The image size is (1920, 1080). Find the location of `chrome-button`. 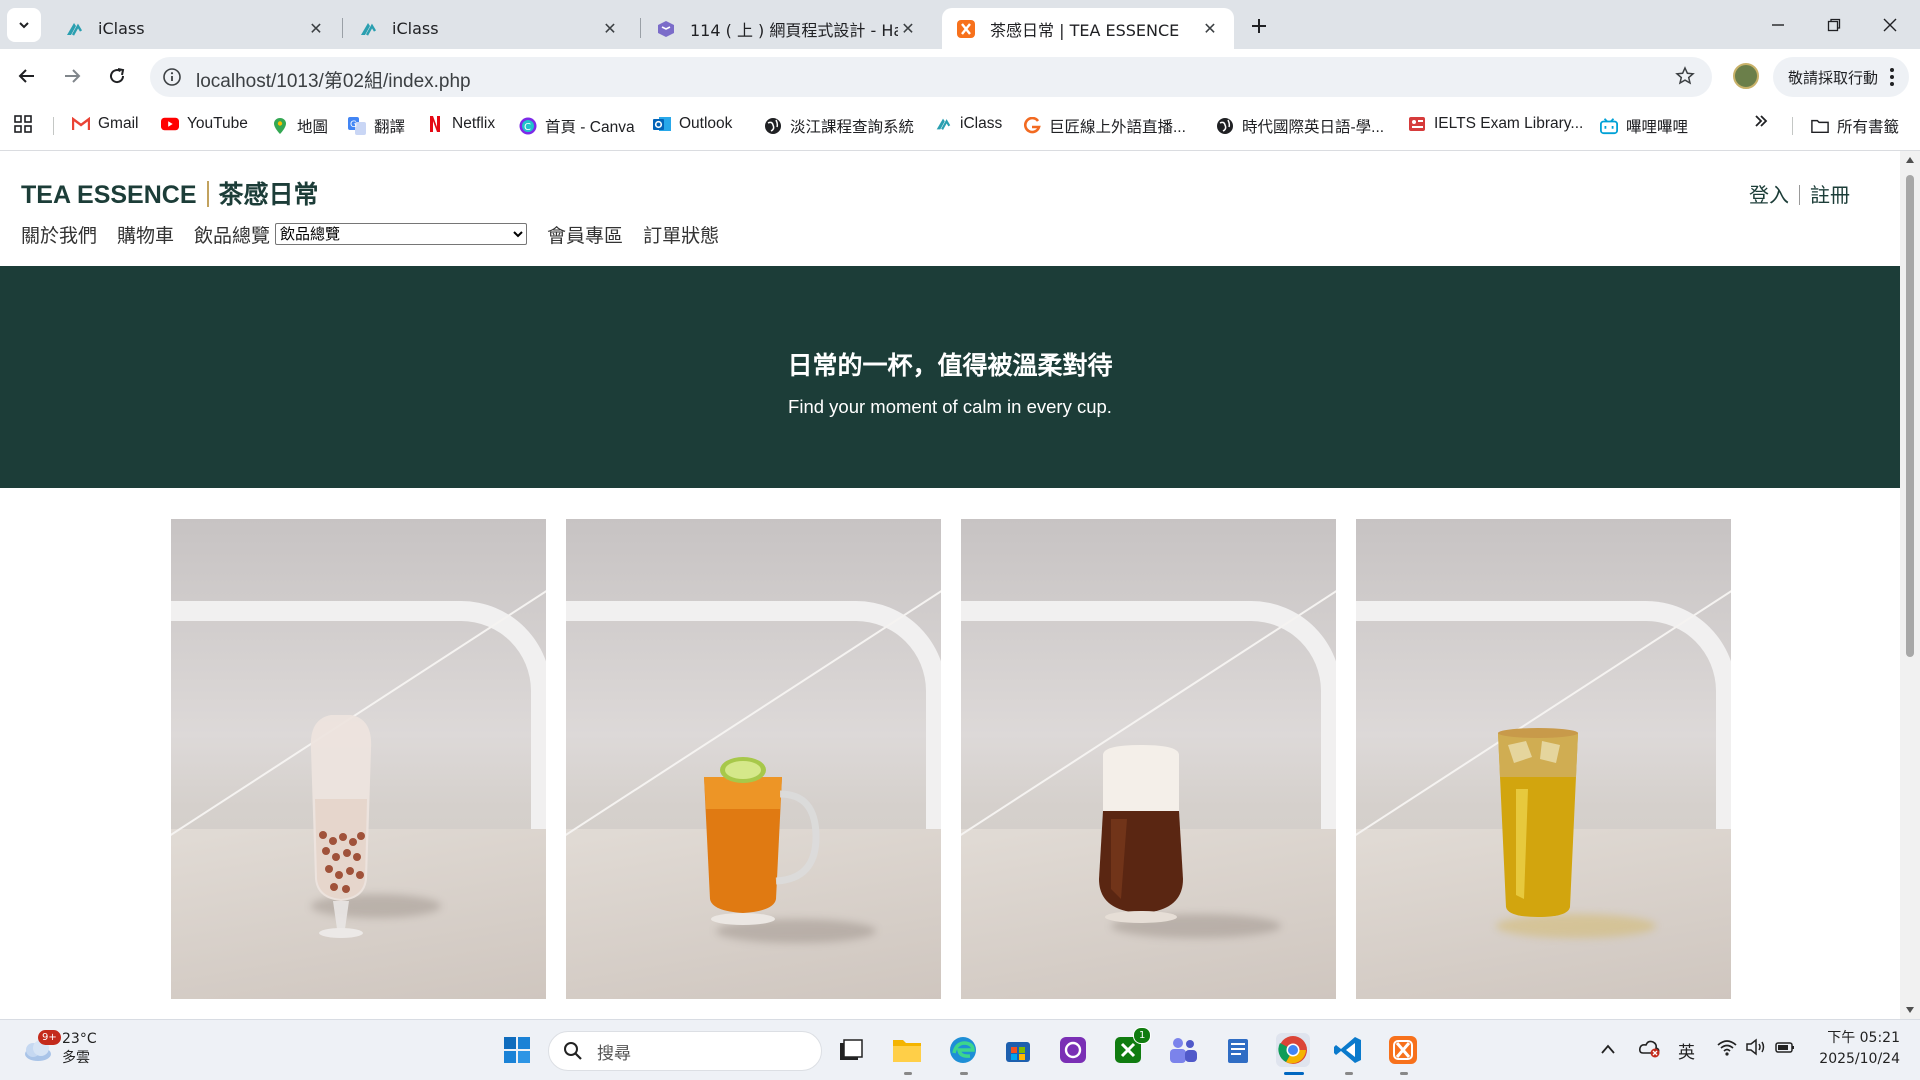

chrome-button is located at coordinates (1293, 1050).